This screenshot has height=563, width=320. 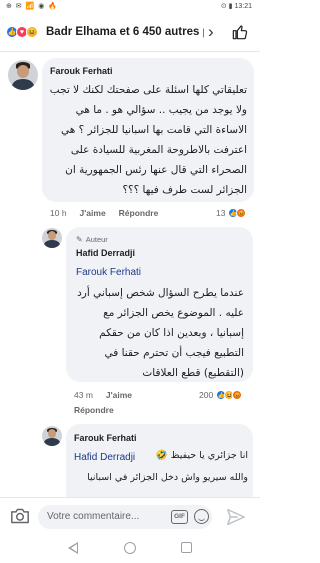 I want to click on status-icons-left: ⊕ ✉ 📶 ◉ 🔥, so click(x=32, y=6).